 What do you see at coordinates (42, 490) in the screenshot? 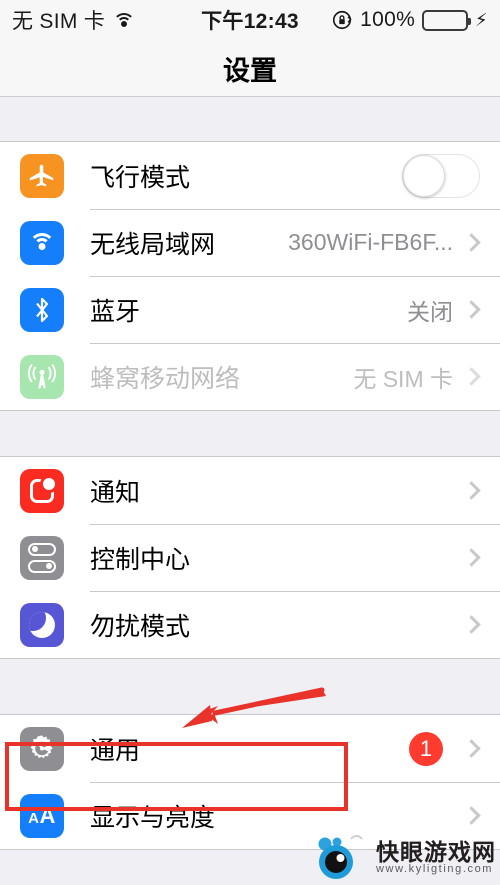
I see `notification-icon` at bounding box center [42, 490].